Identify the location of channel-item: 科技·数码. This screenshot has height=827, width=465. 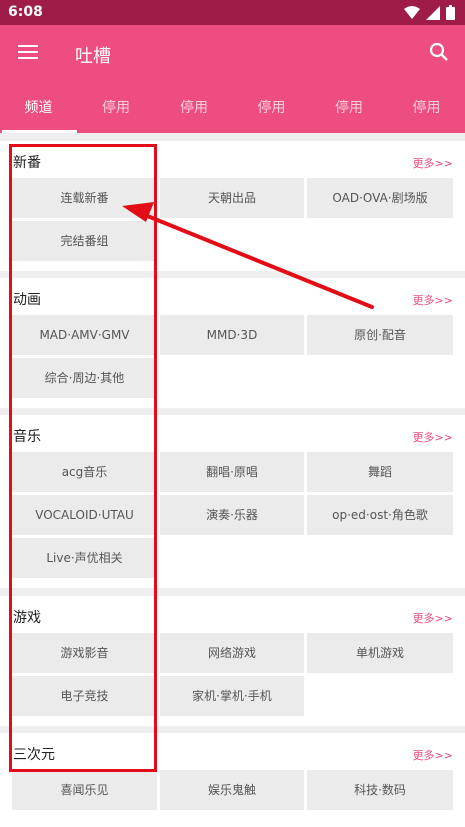
(380, 790).